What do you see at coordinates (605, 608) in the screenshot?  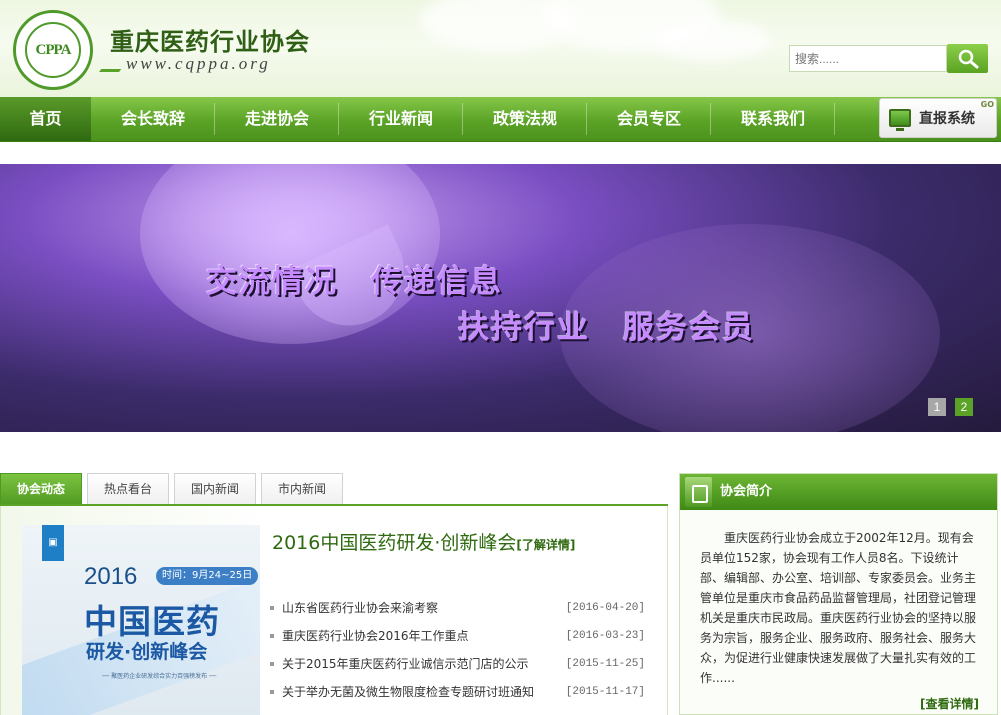 I see `news-date: [2016-04-20]` at bounding box center [605, 608].